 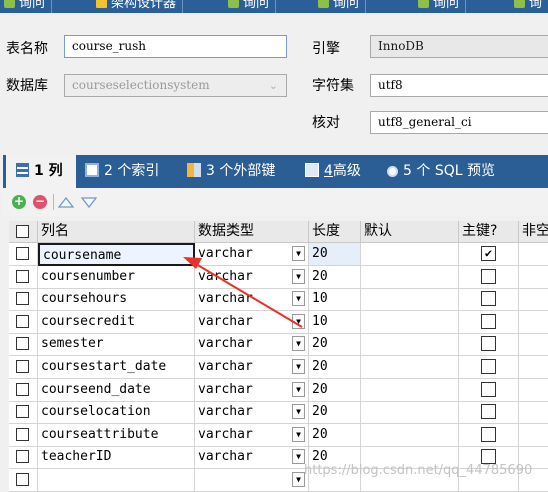 I want to click on column-name-cell: courseend_date, so click(x=116, y=390).